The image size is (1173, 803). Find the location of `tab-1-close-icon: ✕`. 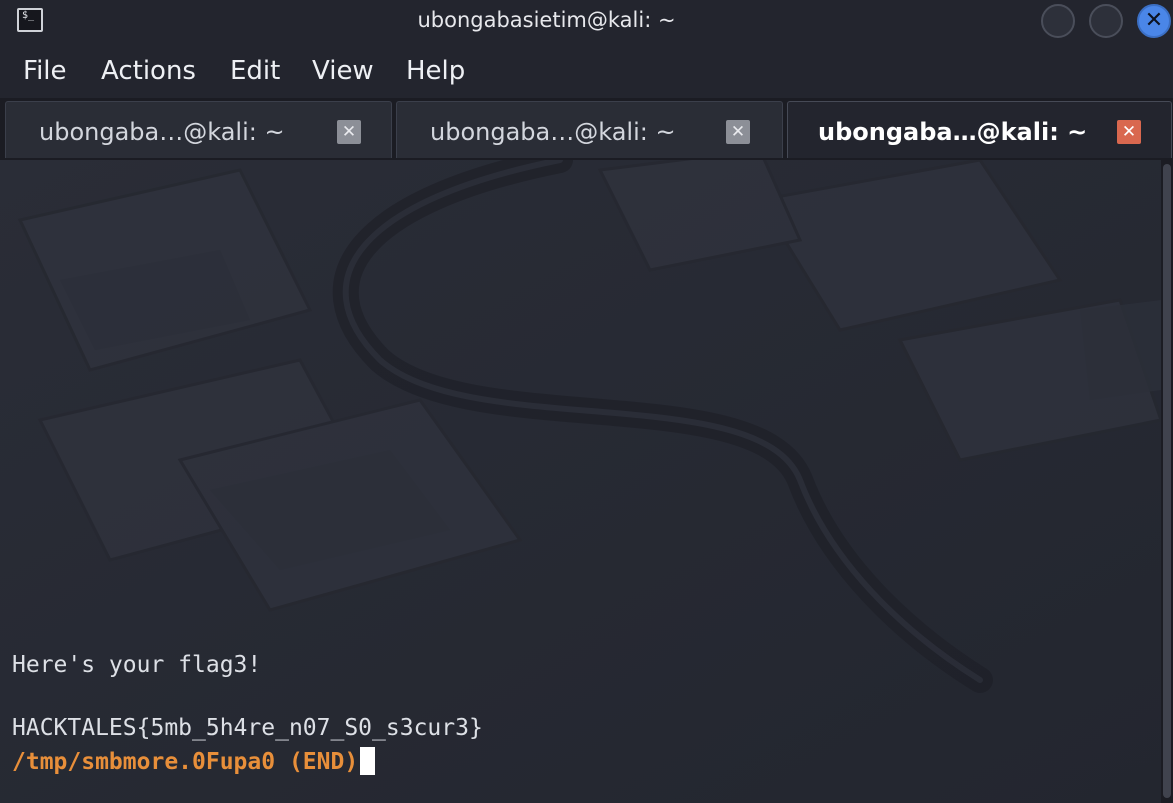

tab-1-close-icon: ✕ is located at coordinates (349, 132).